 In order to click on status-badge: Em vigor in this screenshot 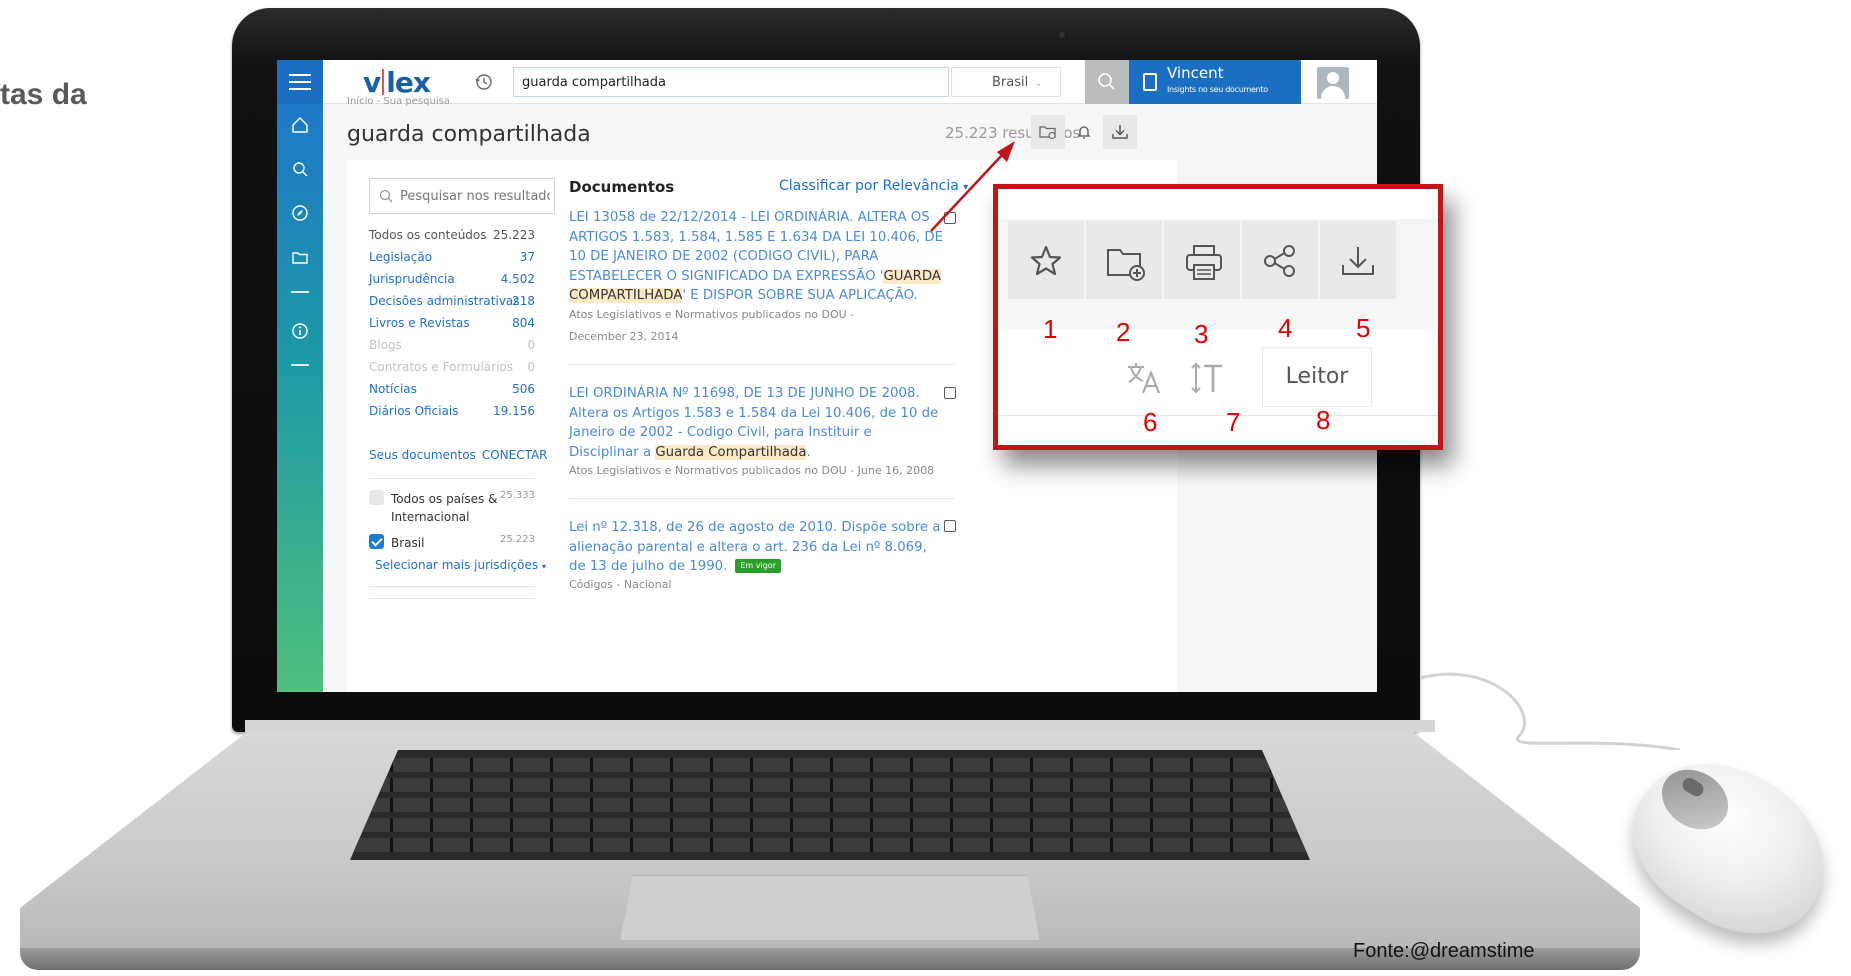, I will do `click(758, 566)`.